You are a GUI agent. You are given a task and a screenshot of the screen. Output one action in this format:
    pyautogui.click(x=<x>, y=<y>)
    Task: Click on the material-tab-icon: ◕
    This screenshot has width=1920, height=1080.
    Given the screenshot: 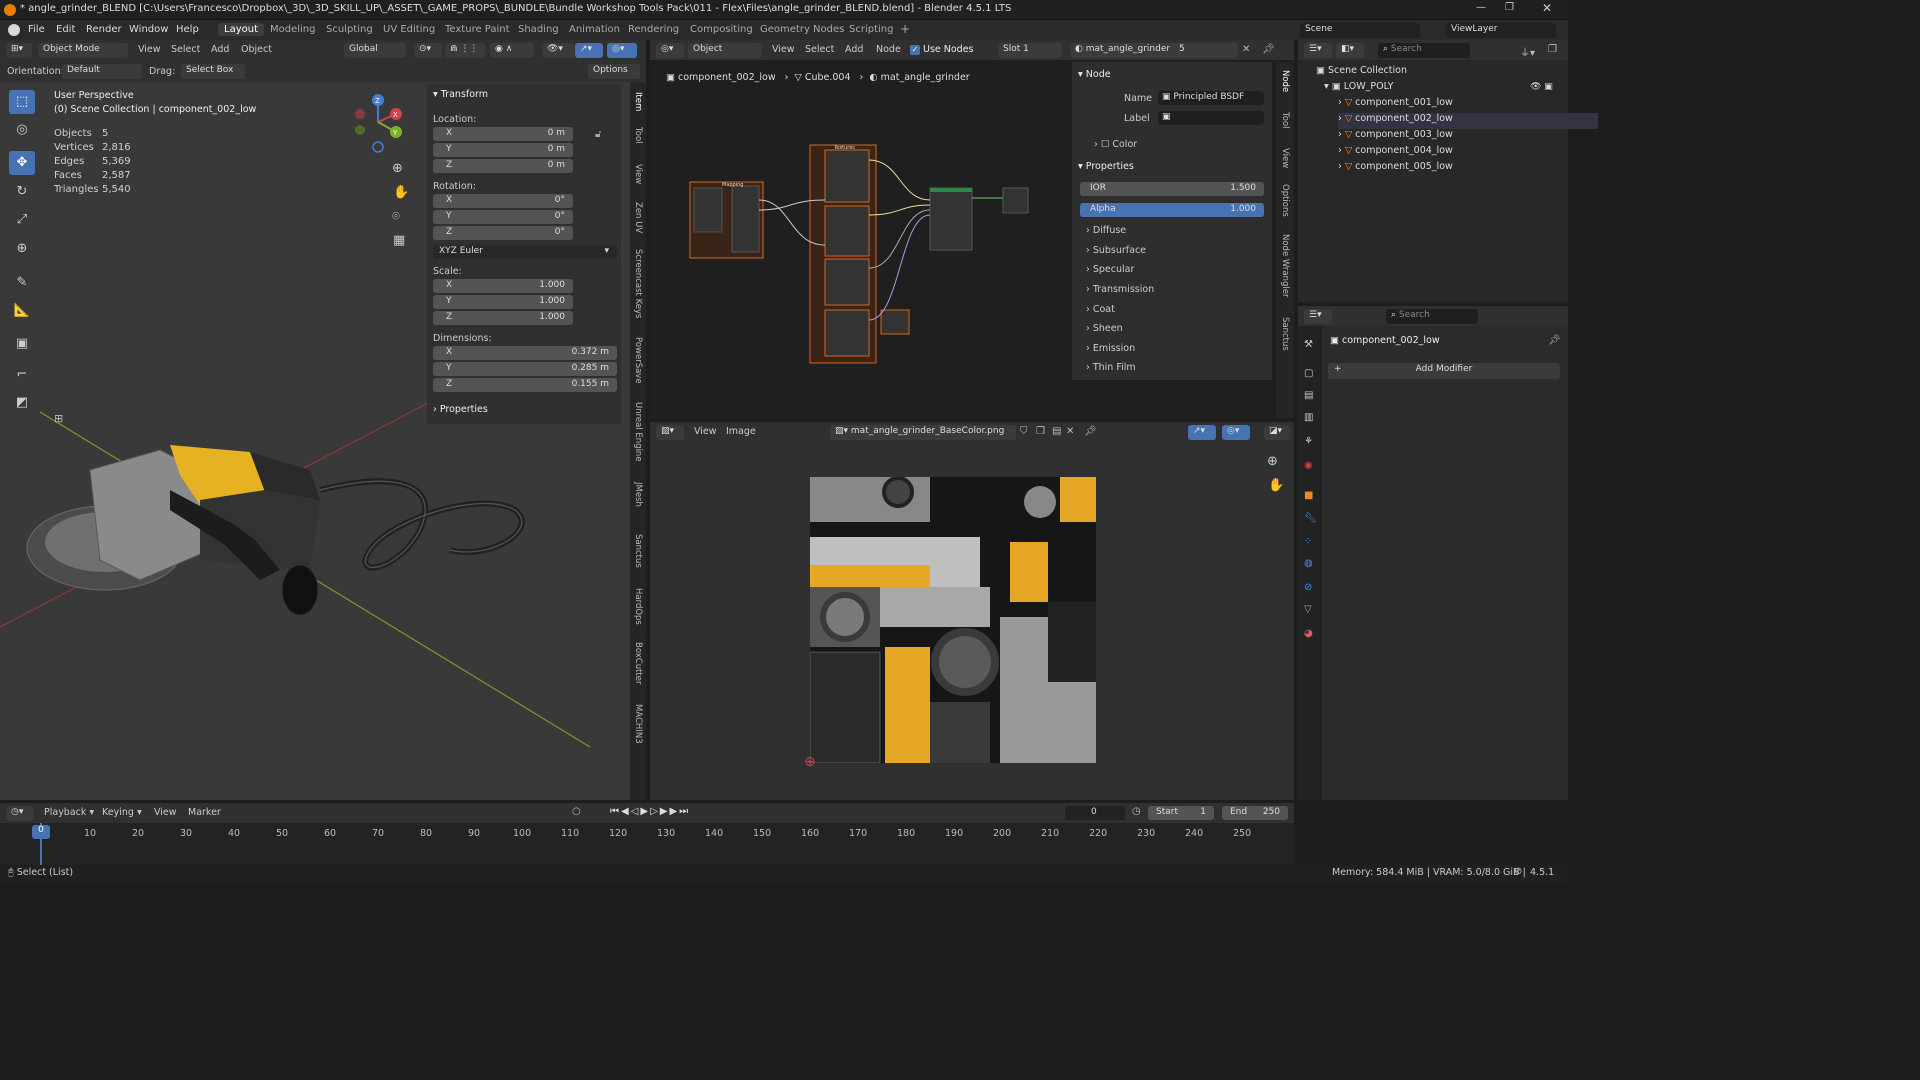 What is the action you would take?
    pyautogui.click(x=1308, y=633)
    